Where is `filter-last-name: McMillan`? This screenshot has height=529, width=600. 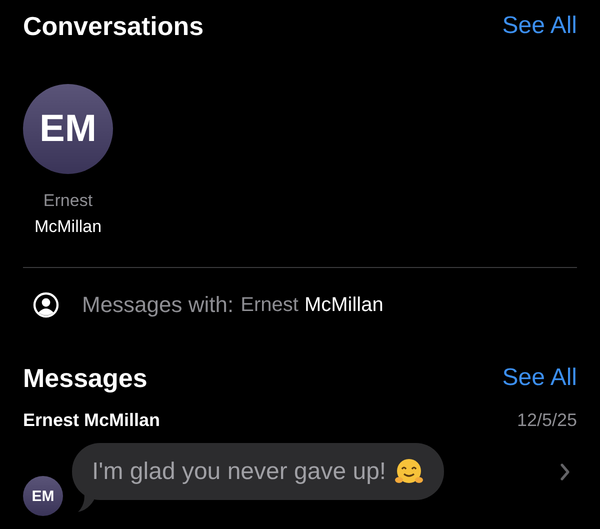
filter-last-name: McMillan is located at coordinates (344, 305).